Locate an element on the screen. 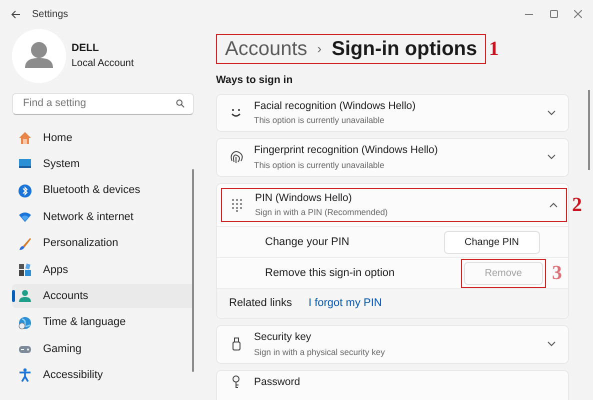 The width and height of the screenshot is (593, 400). user-name: DELL is located at coordinates (86, 48).